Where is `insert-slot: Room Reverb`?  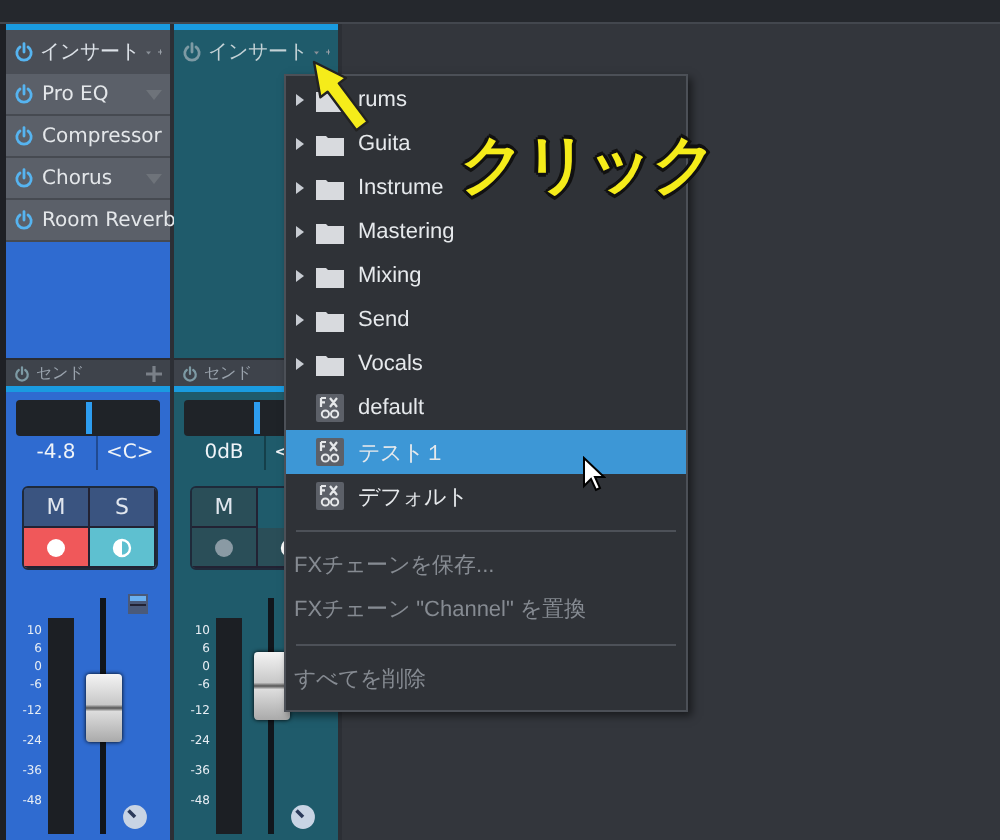
insert-slot: Room Reverb is located at coordinates (88, 221).